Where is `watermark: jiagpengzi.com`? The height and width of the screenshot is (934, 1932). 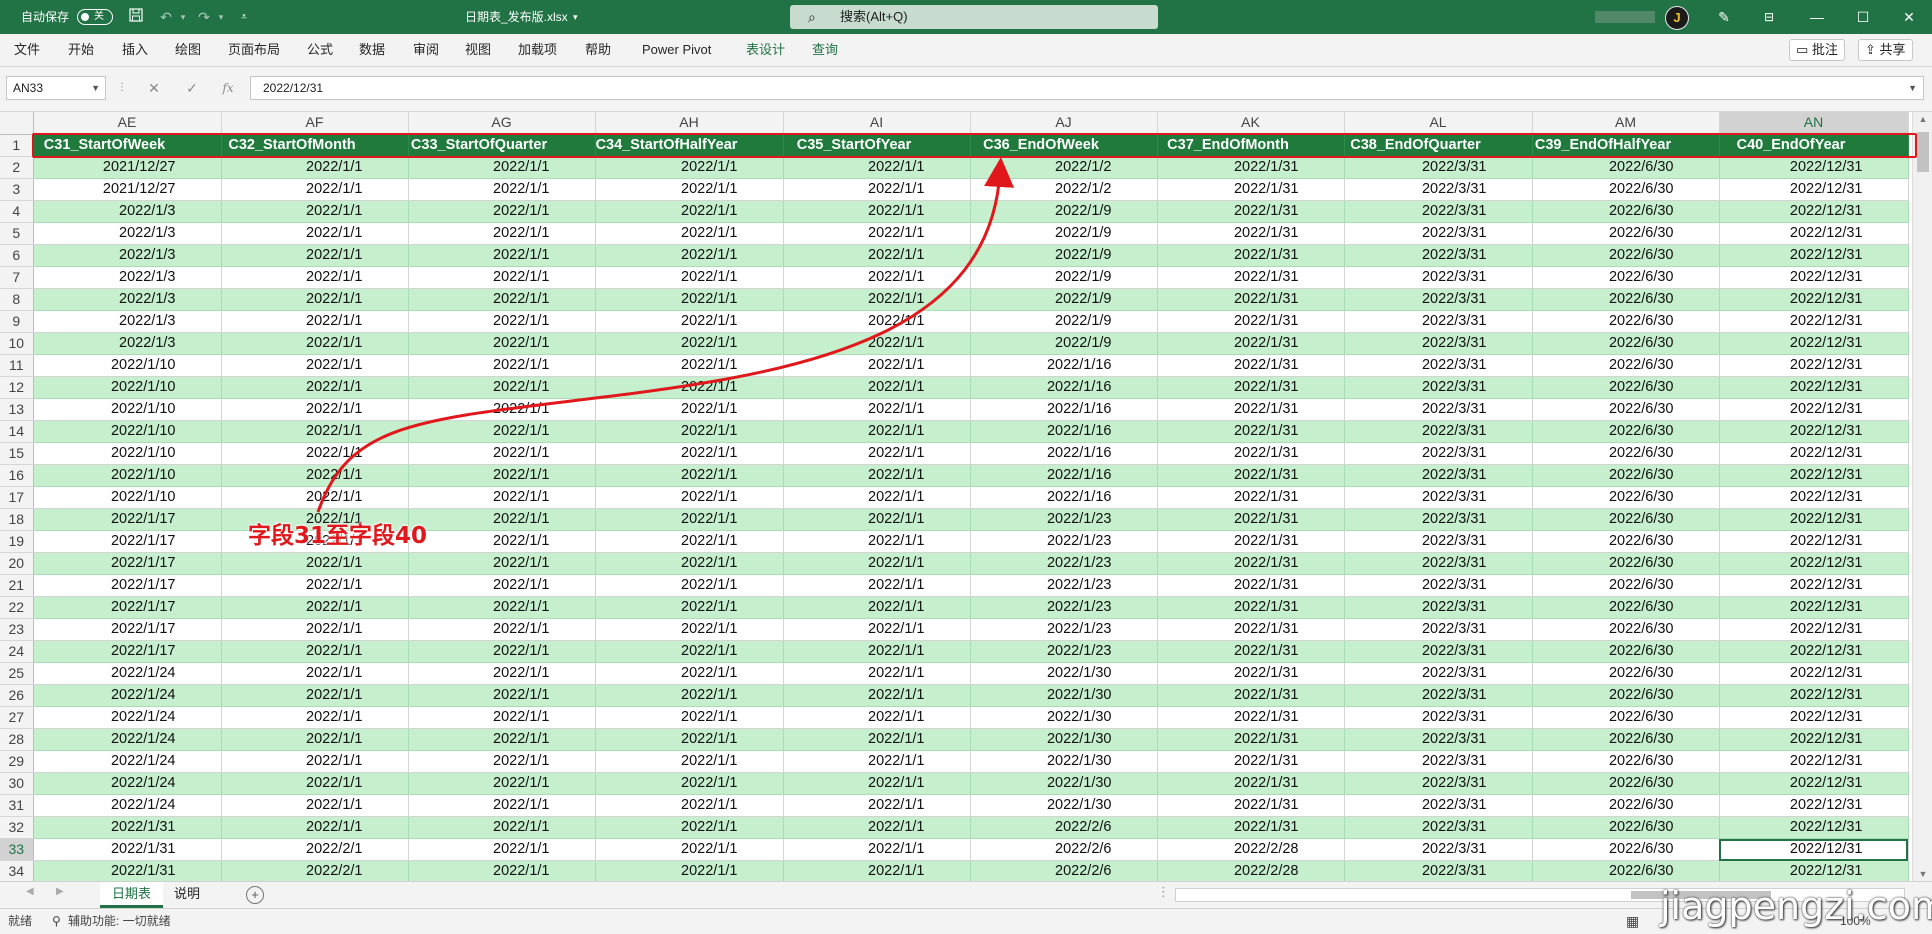
watermark: jiagpengzi.com is located at coordinates (1796, 906).